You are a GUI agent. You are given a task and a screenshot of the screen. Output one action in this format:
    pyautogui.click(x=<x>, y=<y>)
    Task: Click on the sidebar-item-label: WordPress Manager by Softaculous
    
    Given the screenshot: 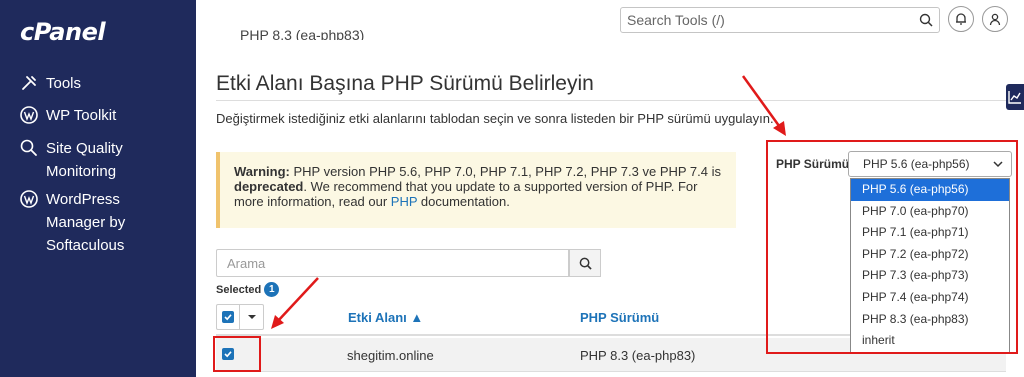 What is the action you would take?
    pyautogui.click(x=86, y=222)
    